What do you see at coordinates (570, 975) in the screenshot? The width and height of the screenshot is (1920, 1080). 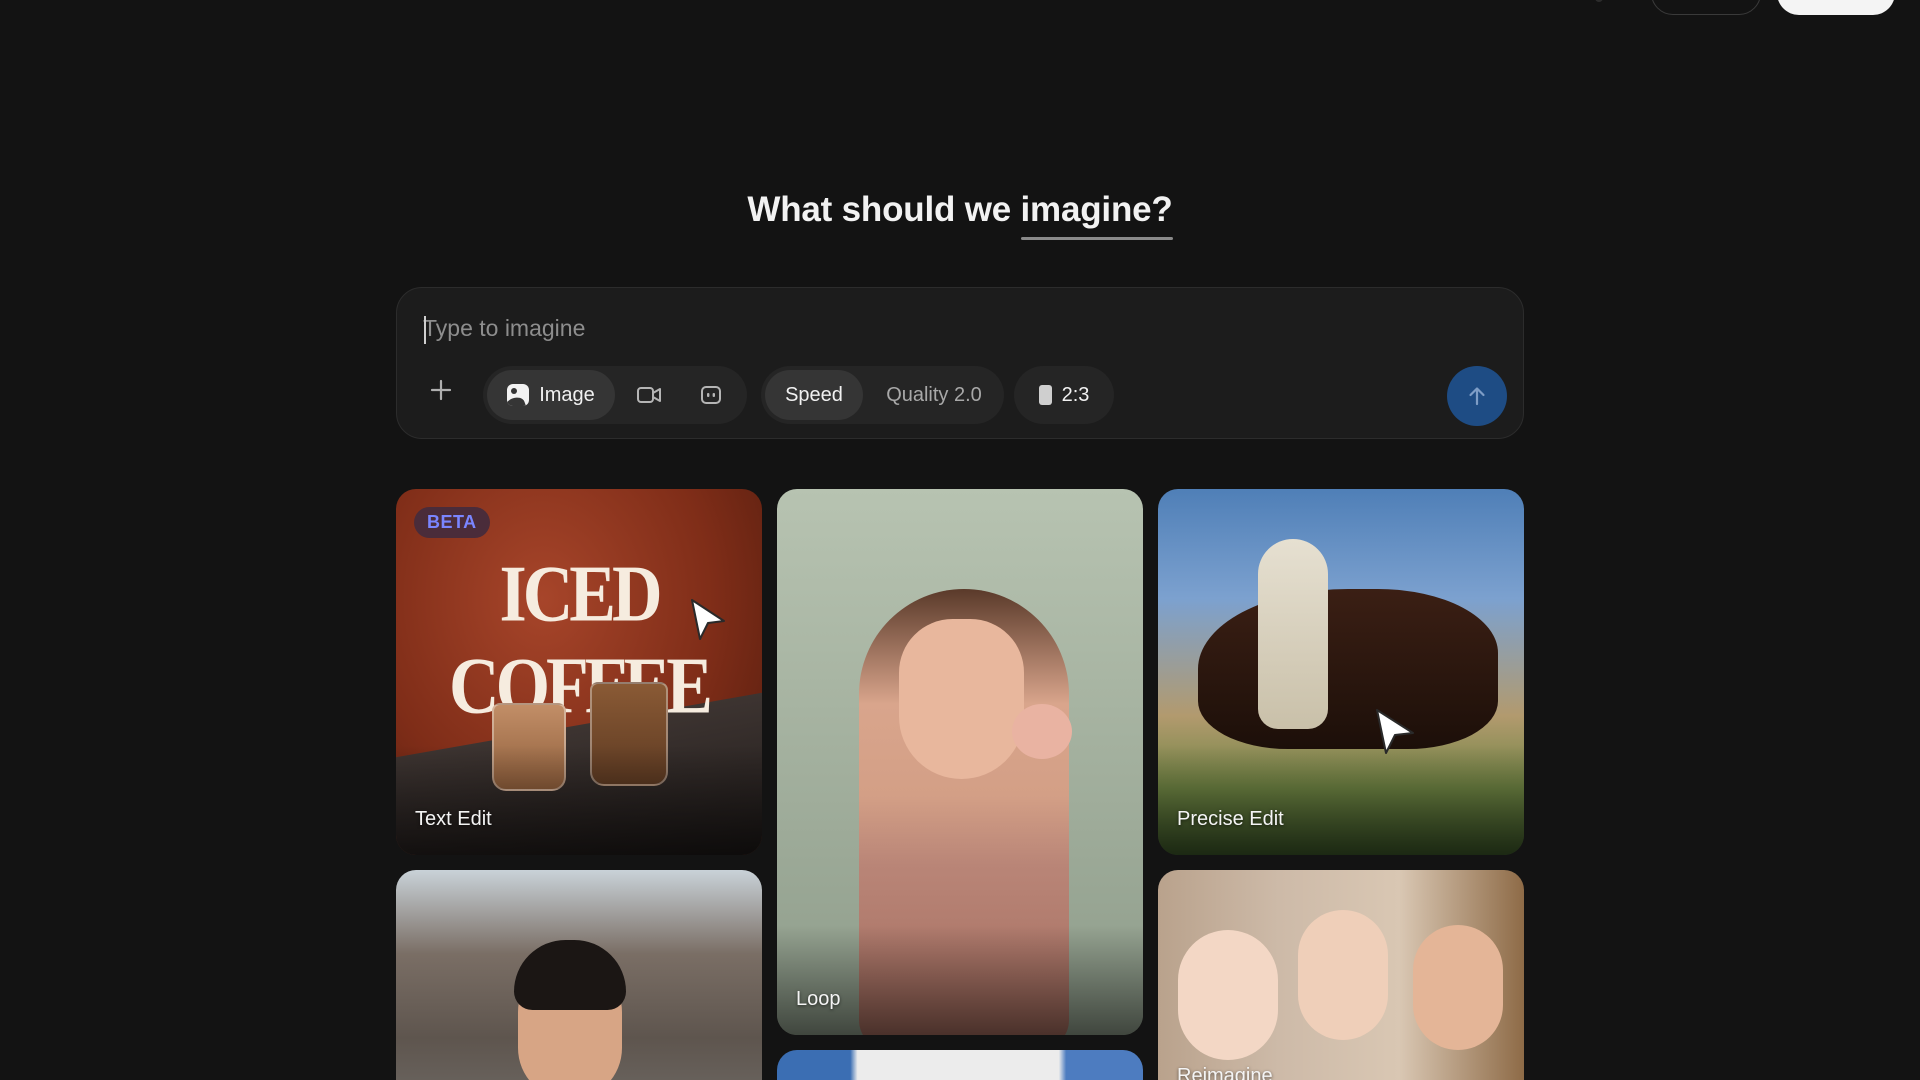 I see `card-artwork-hair` at bounding box center [570, 975].